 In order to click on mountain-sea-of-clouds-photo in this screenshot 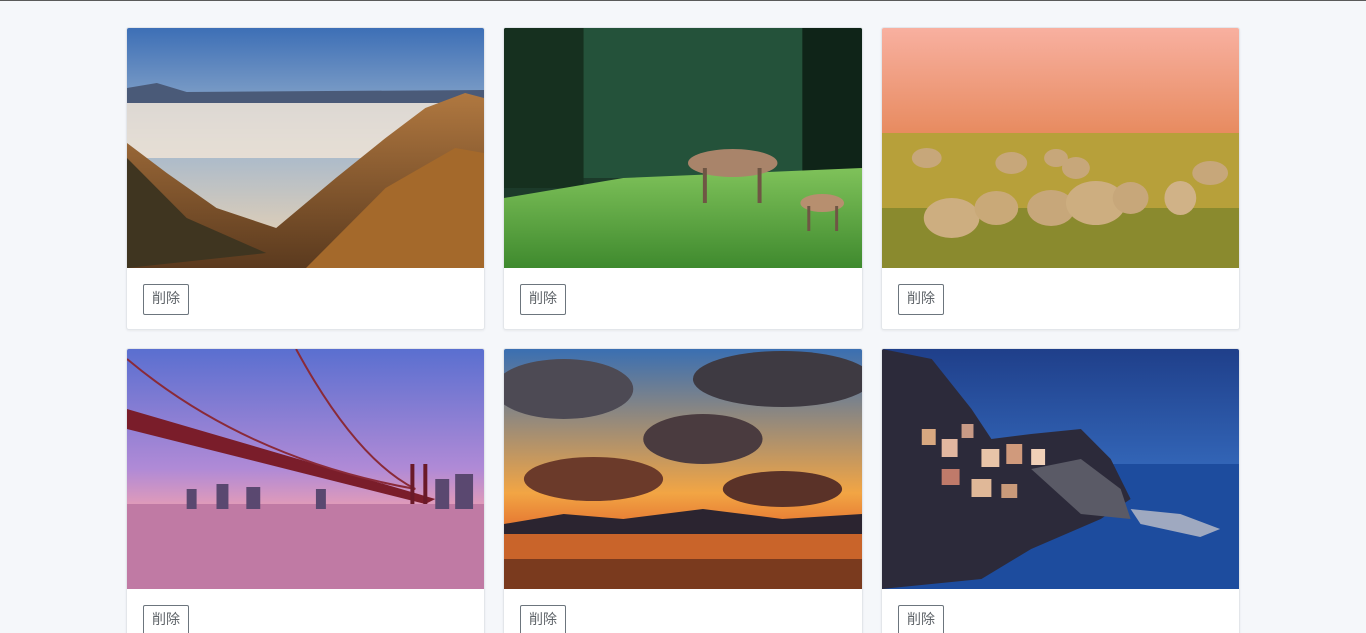, I will do `click(305, 148)`.